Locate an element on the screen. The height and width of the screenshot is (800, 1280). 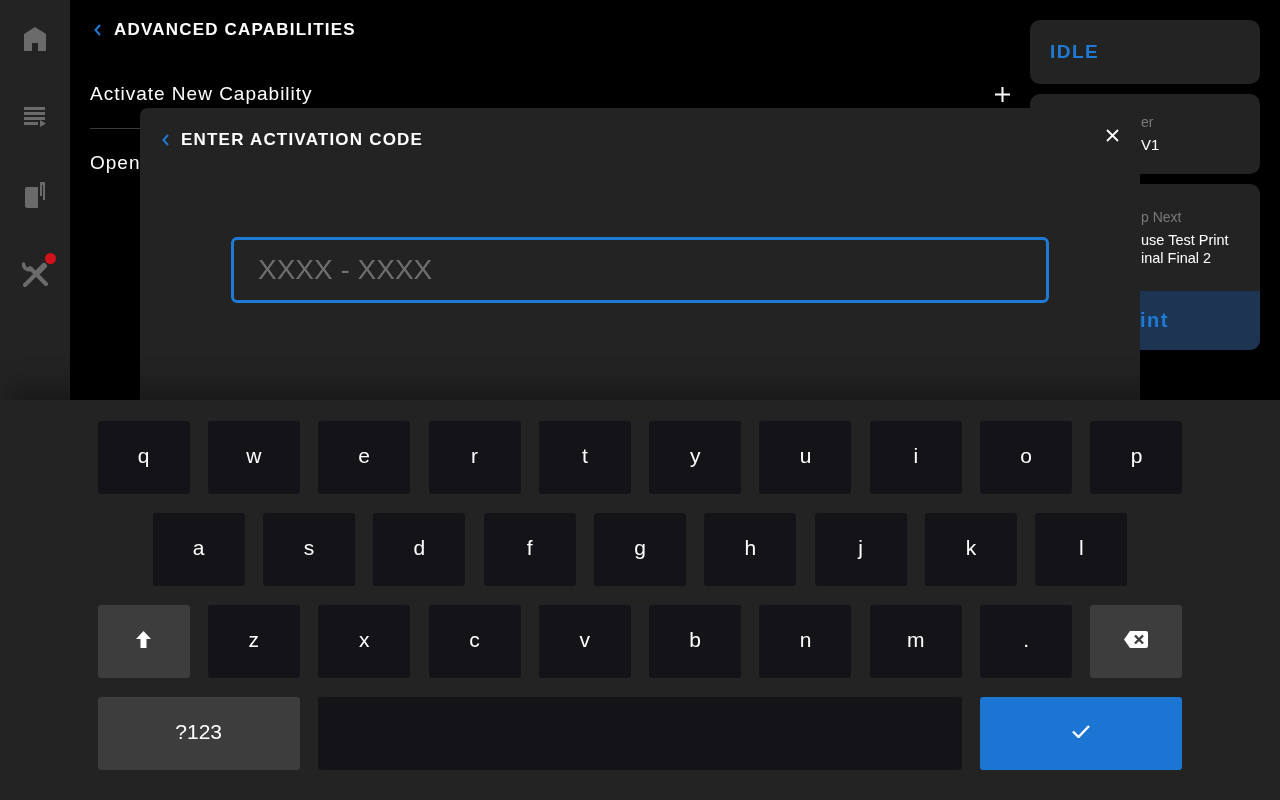
cartridge-icon is located at coordinates (35, 195).